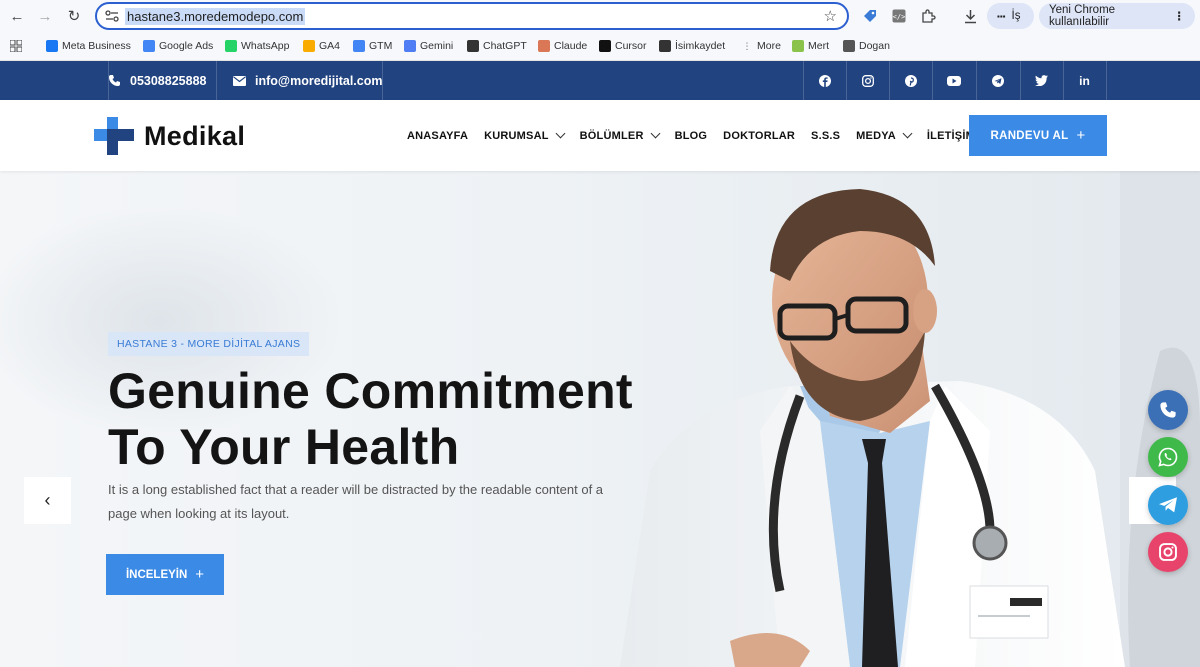 The width and height of the screenshot is (1200, 667). What do you see at coordinates (200, 574) in the screenshot?
I see `plus-icon: +` at bounding box center [200, 574].